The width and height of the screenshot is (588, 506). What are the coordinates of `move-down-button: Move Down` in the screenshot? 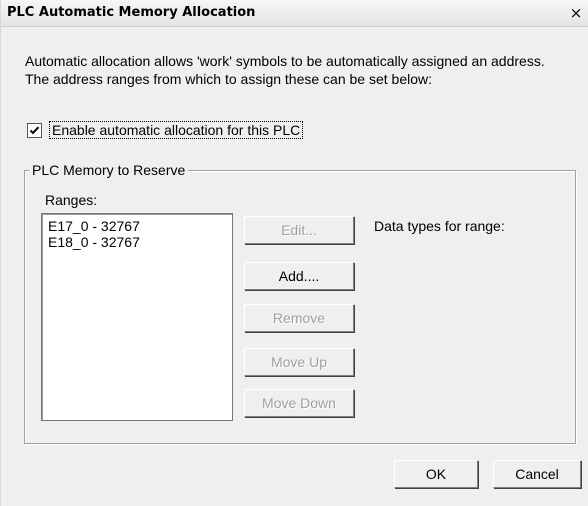 It's located at (299, 403).